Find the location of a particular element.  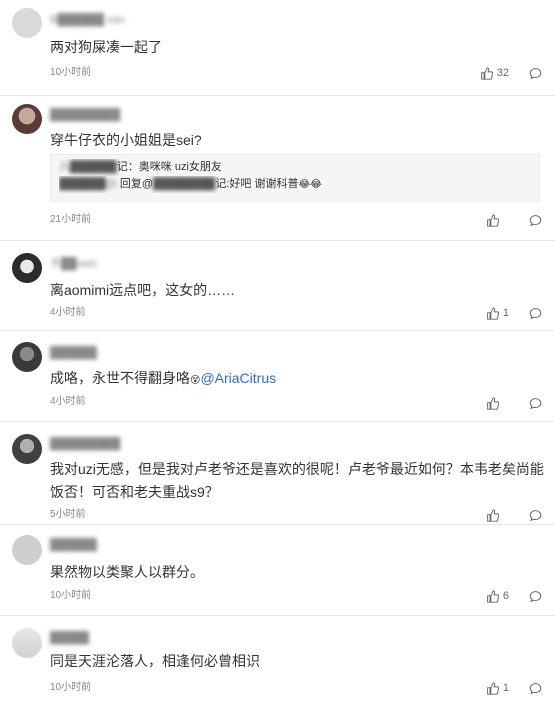

reply-mention: ████████ is located at coordinates (184, 184).